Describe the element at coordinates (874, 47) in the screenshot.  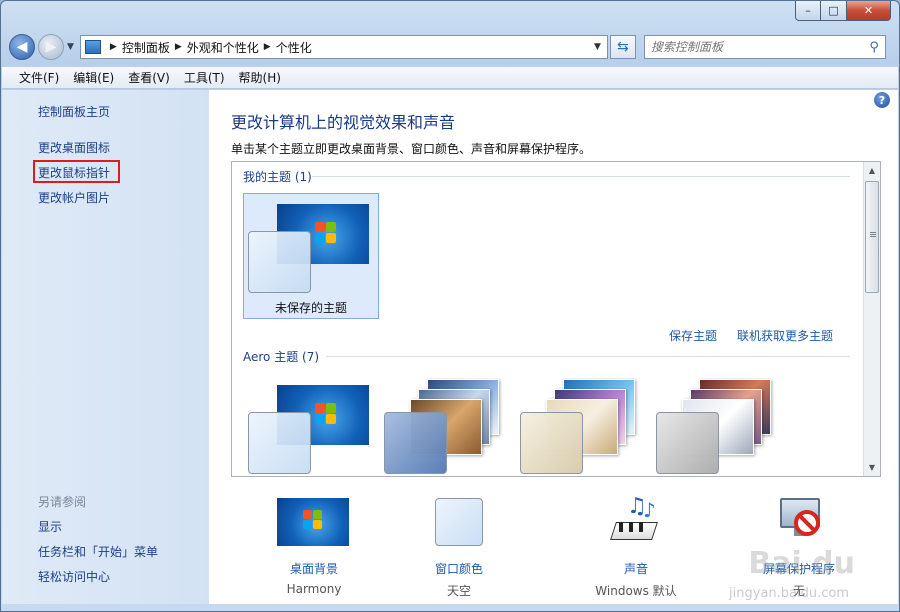
I see `search-icon: ⚲` at that location.